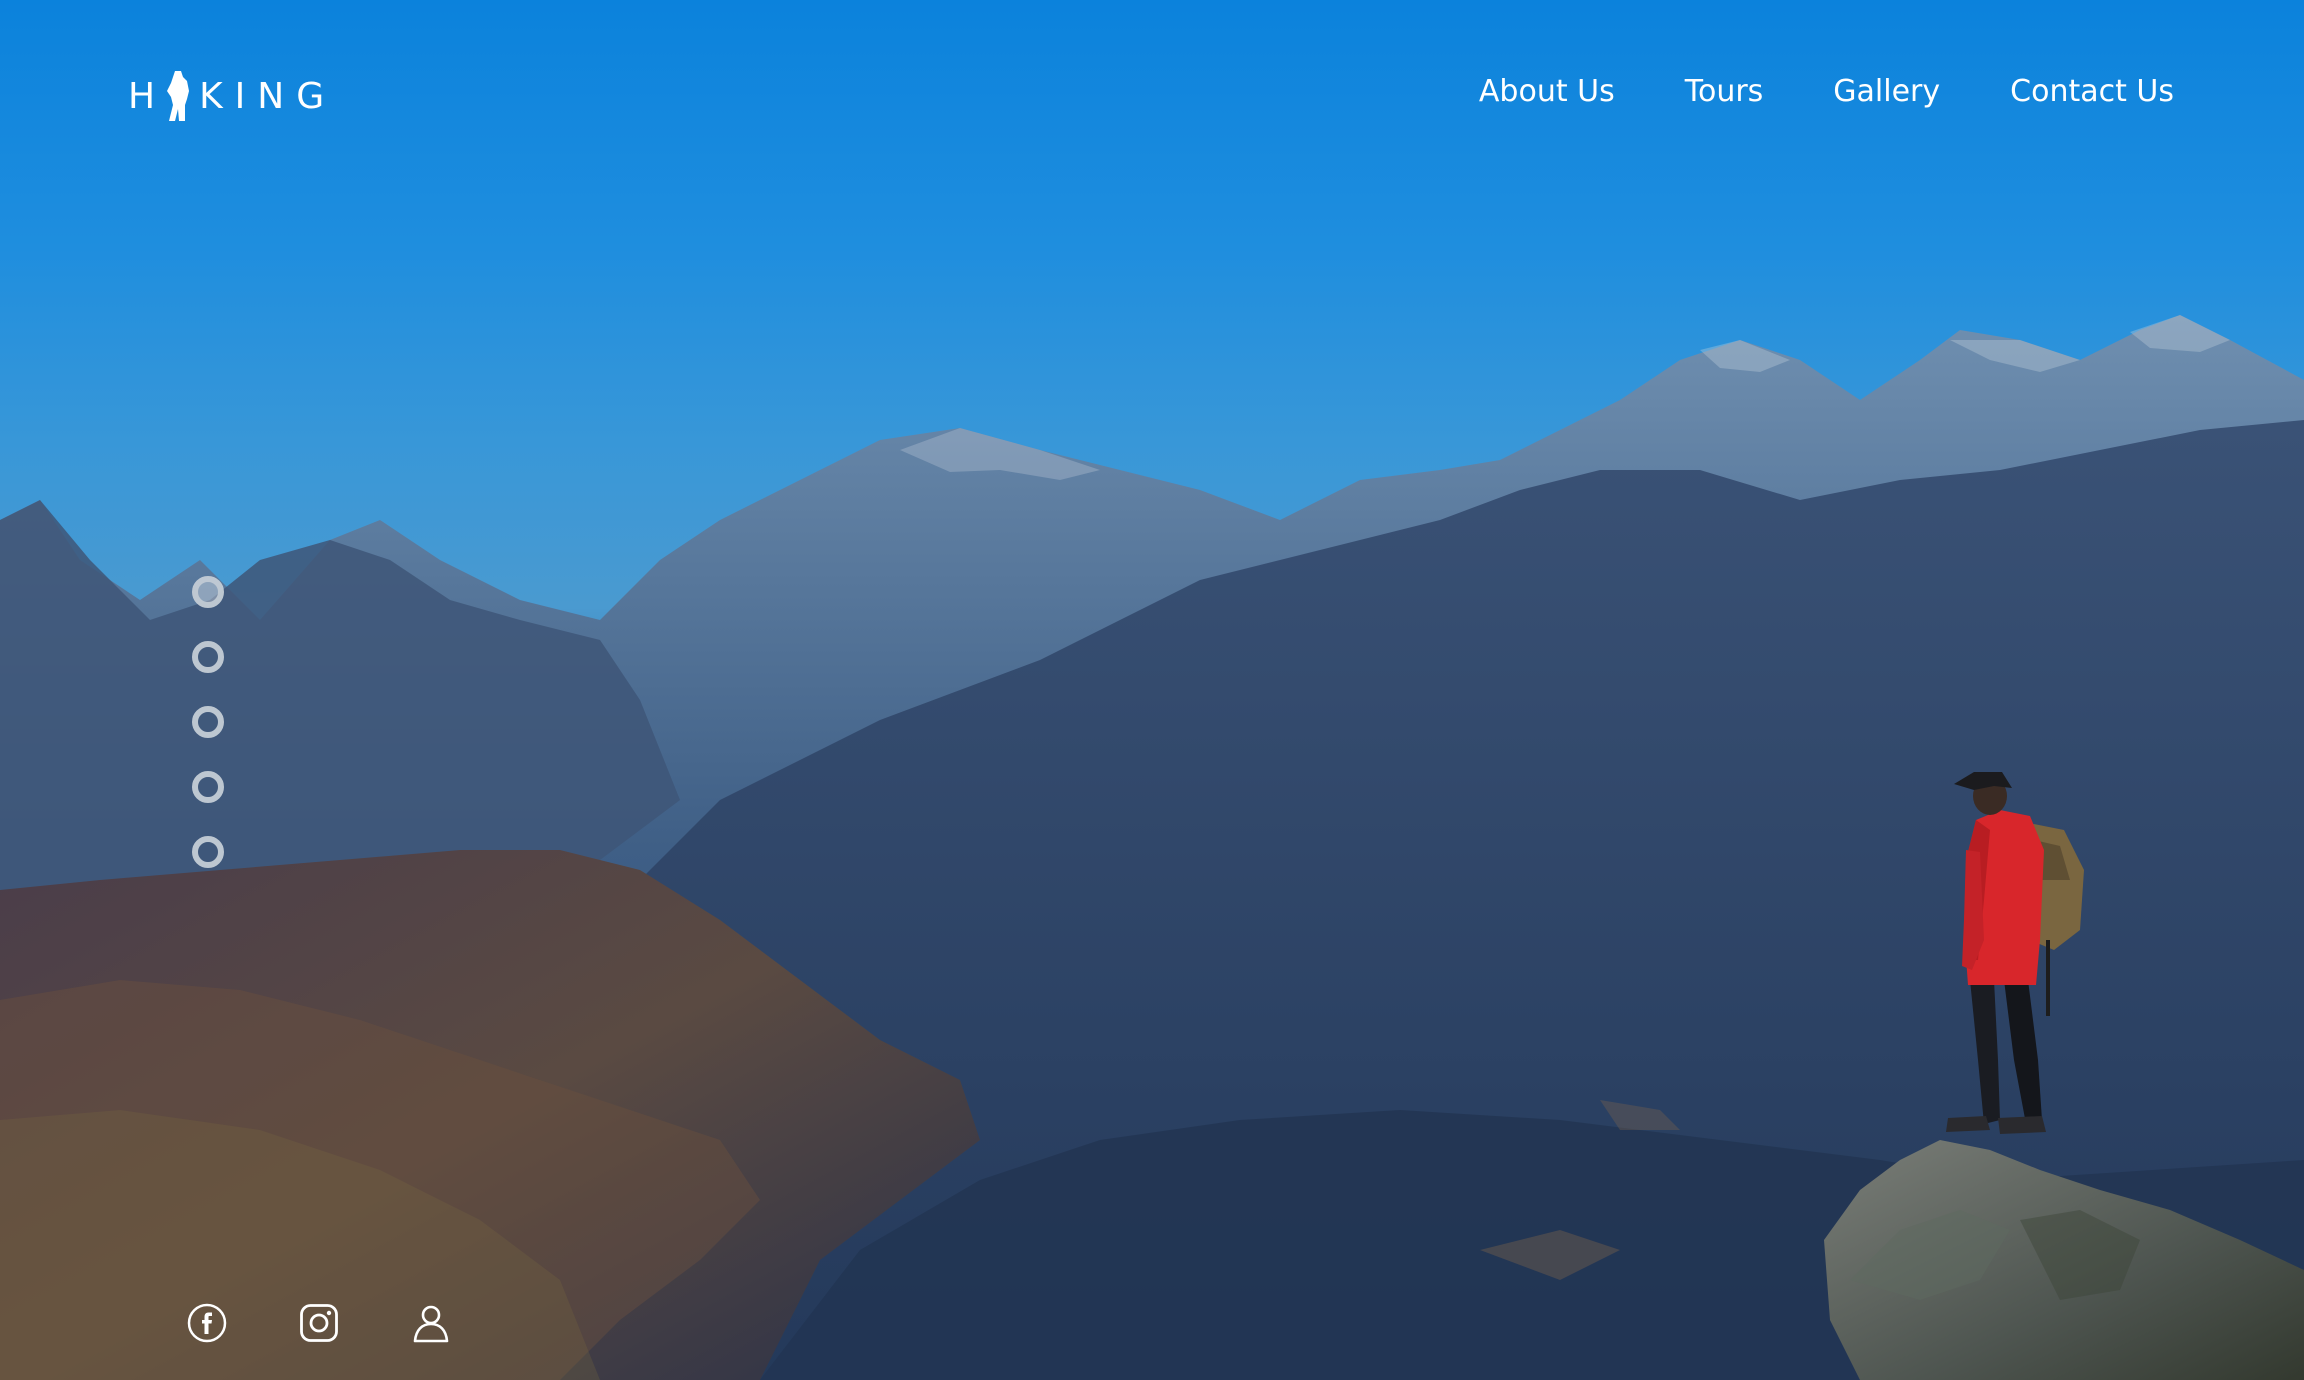 This screenshot has height=1380, width=2304. What do you see at coordinates (207, 1323) in the screenshot?
I see `facebook-icon` at bounding box center [207, 1323].